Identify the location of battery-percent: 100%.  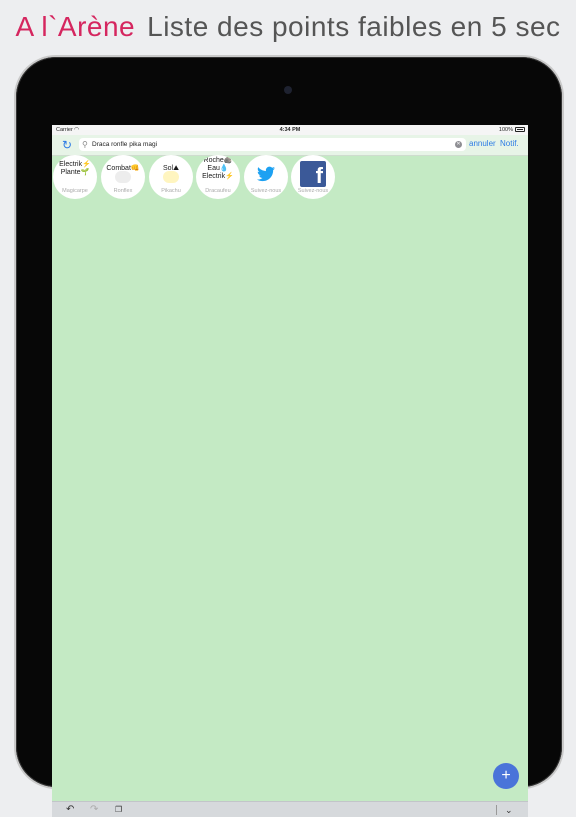
(505, 130).